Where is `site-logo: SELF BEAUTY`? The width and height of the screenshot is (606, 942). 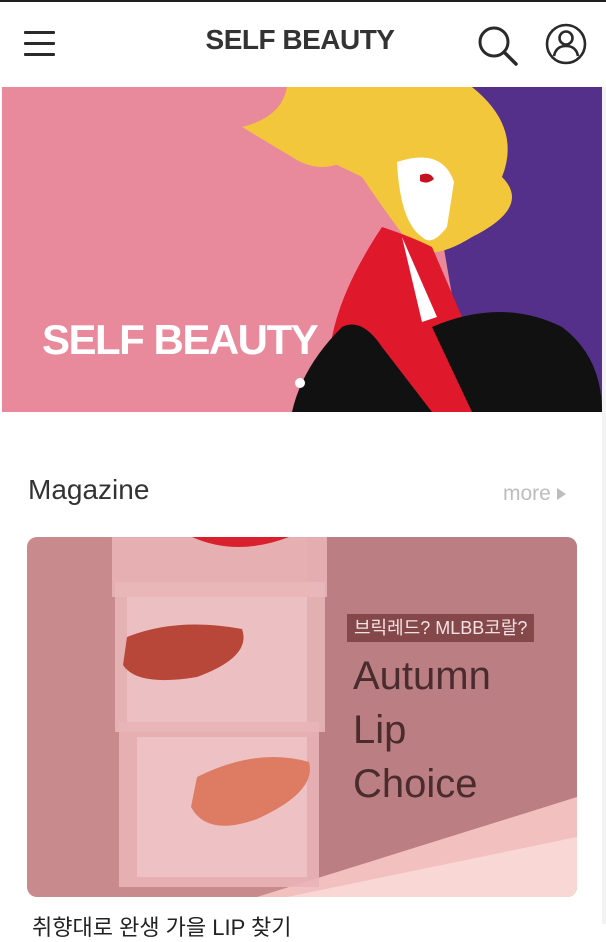
site-logo: SELF BEAUTY is located at coordinates (300, 40).